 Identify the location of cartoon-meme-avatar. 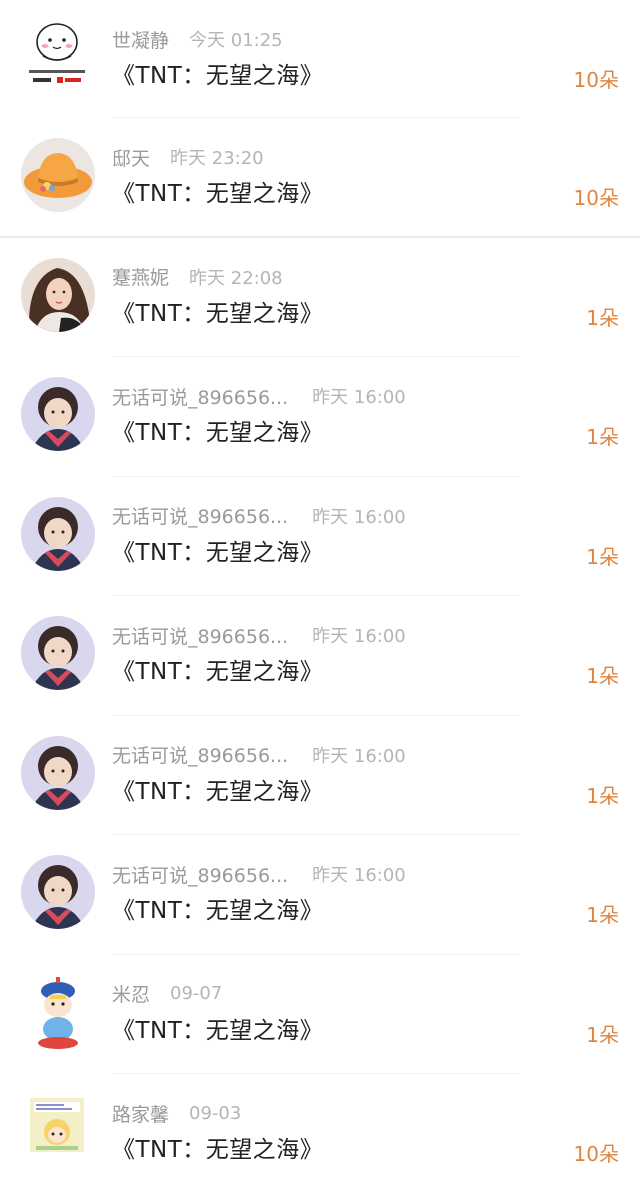
(57, 1125).